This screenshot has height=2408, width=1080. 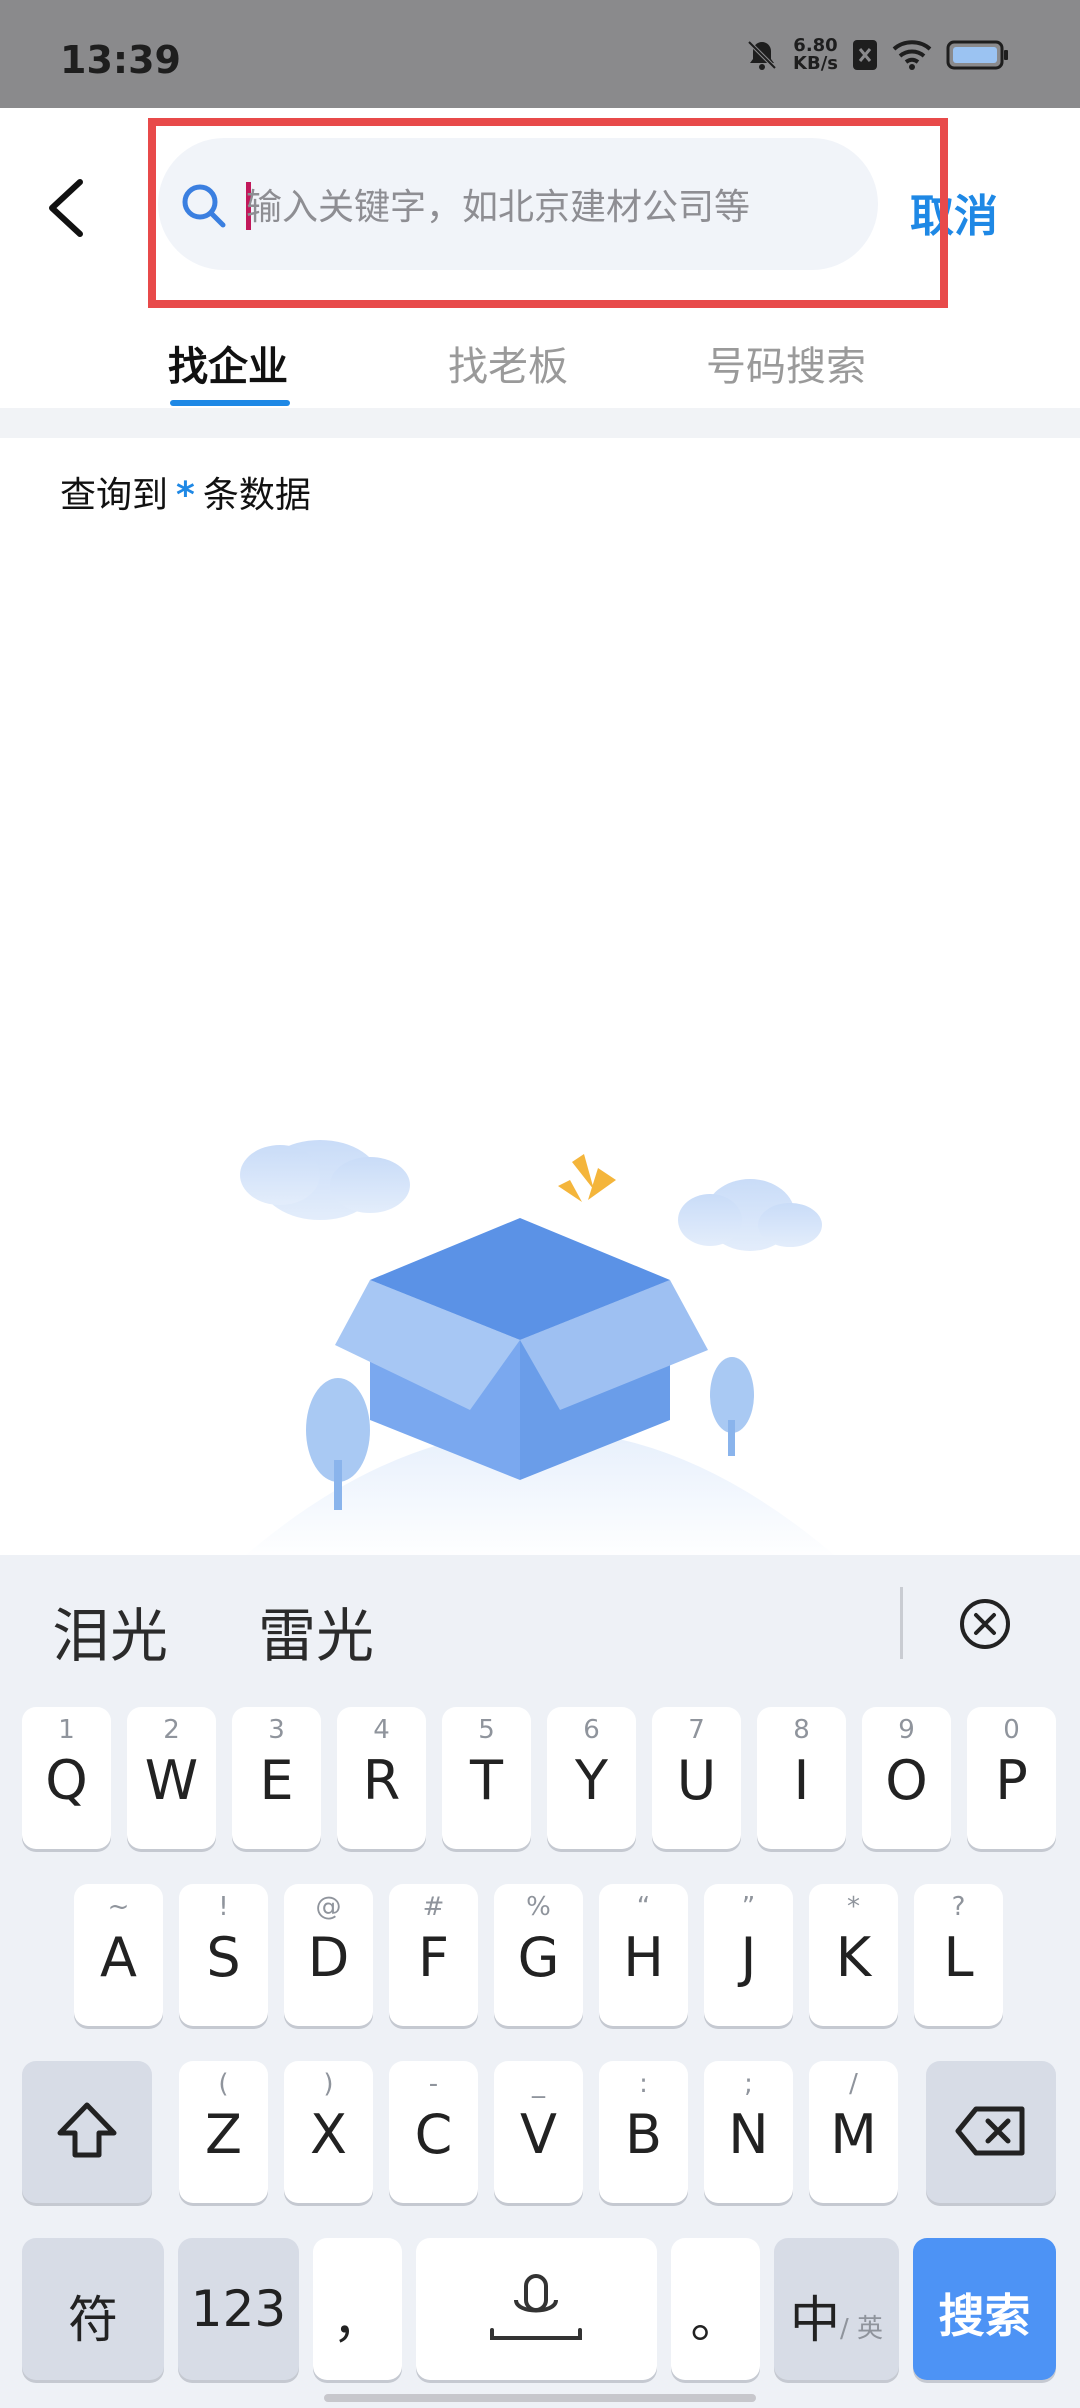 I want to click on key-z: (Z, so click(x=223, y=2132).